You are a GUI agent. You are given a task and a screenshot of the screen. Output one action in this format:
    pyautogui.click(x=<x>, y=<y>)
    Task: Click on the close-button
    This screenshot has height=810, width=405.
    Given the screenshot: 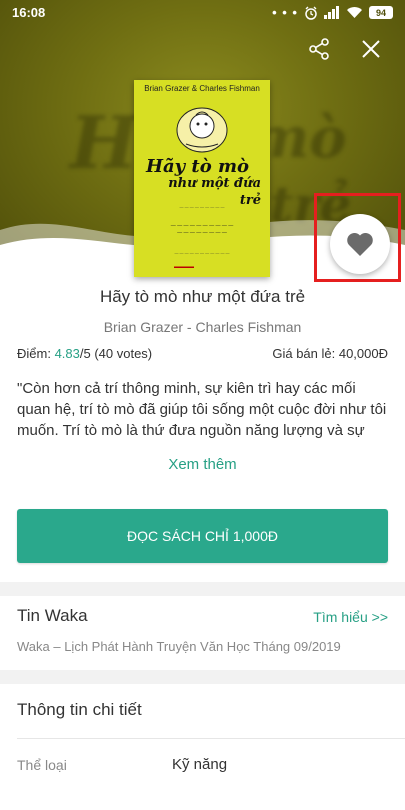 What is the action you would take?
    pyautogui.click(x=371, y=49)
    